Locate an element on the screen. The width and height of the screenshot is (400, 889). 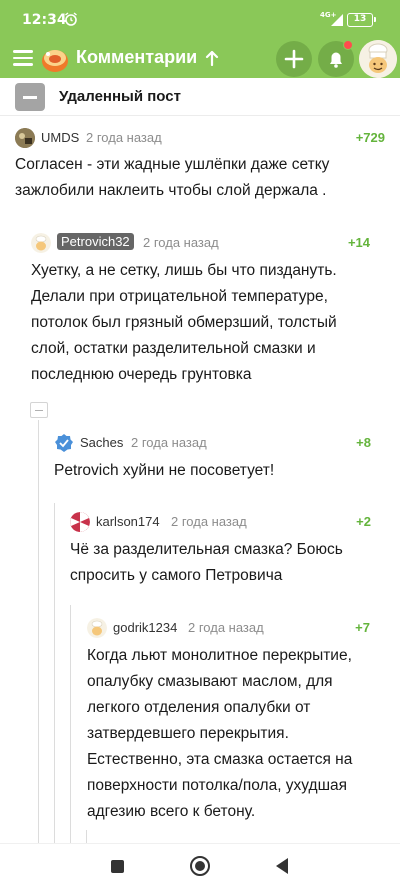
comment-rating: +729 is located at coordinates (370, 137).